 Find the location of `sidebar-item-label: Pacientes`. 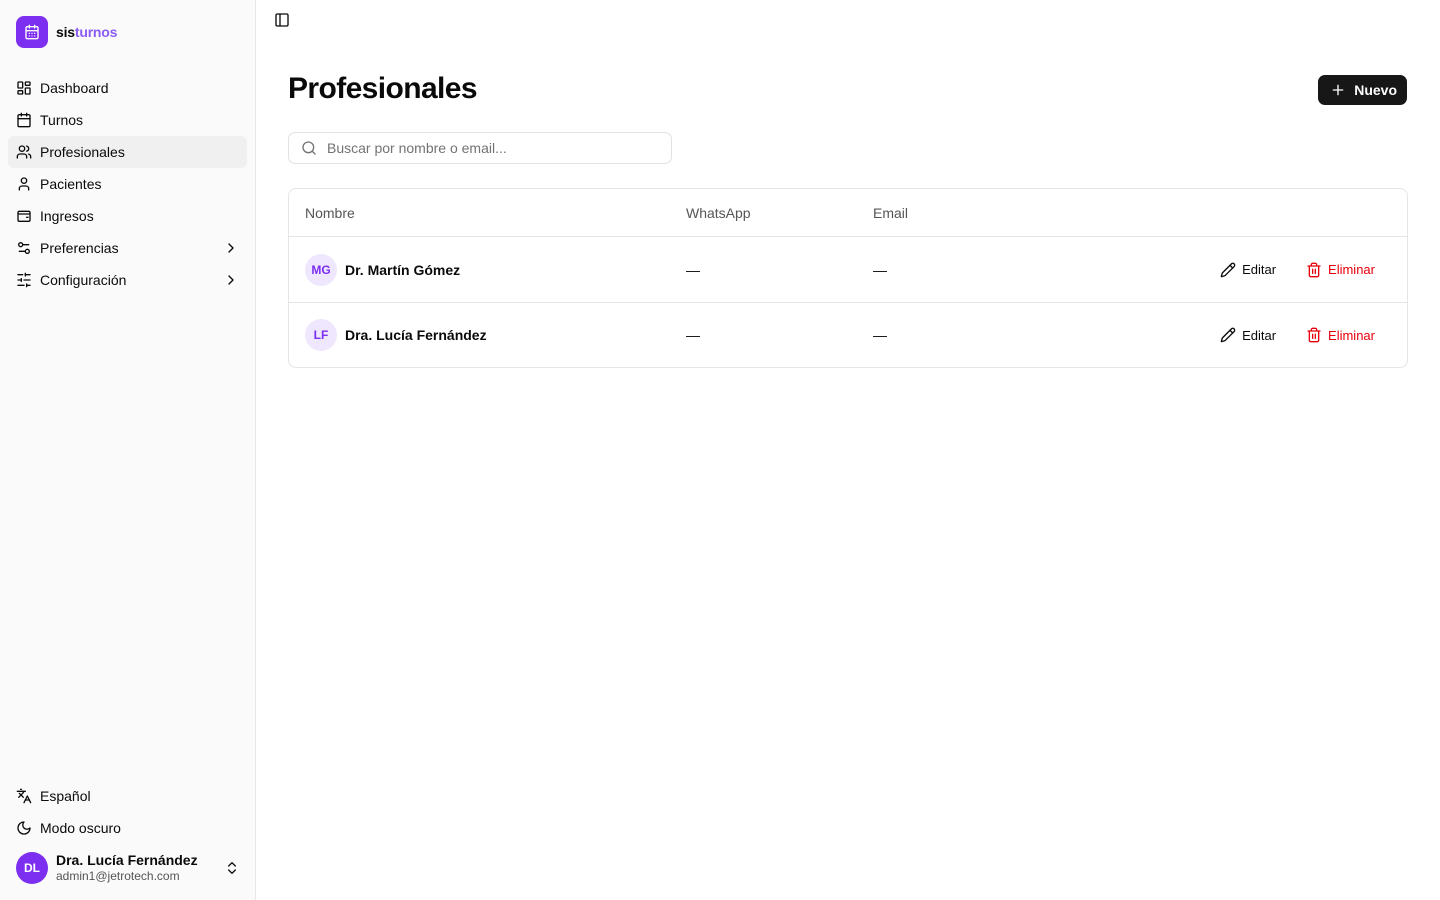

sidebar-item-label: Pacientes is located at coordinates (71, 184).